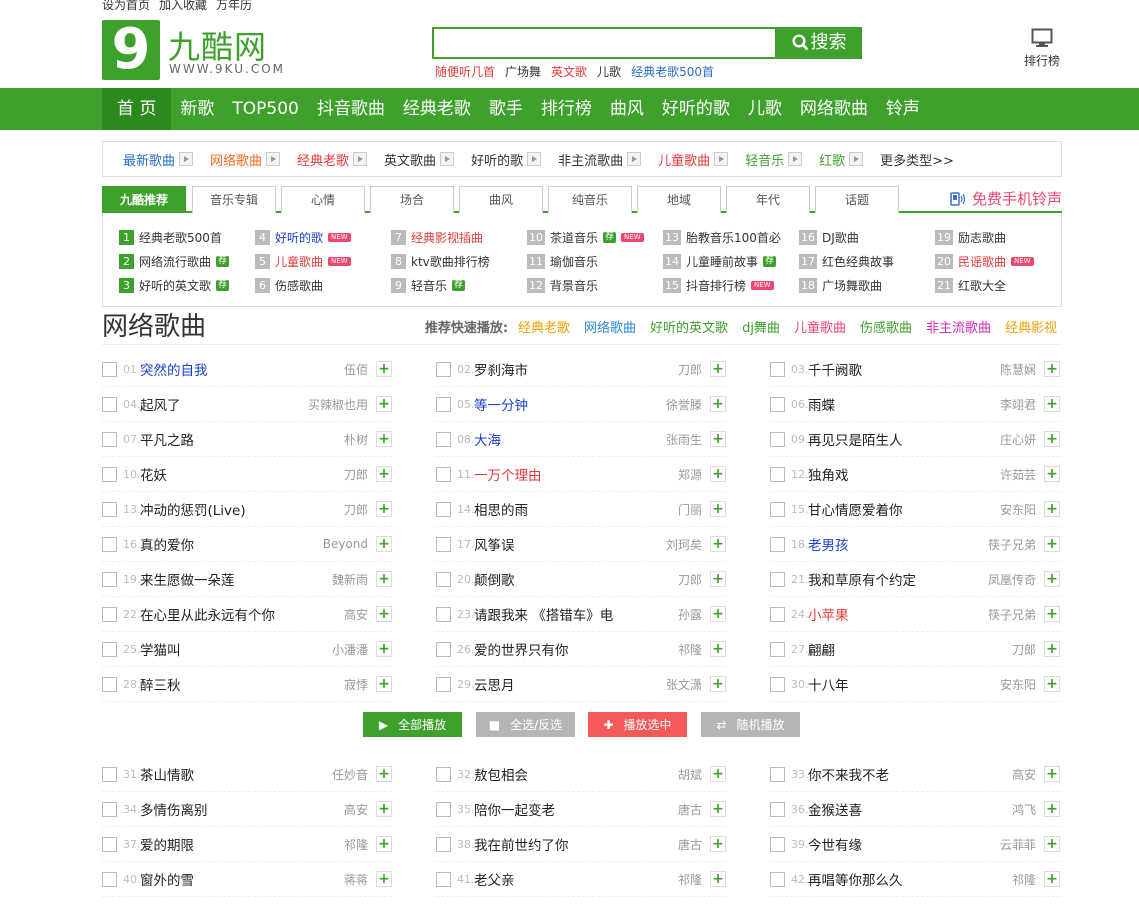 The height and width of the screenshot is (909, 1139). What do you see at coordinates (672, 72) in the screenshot?
I see `hot-search-link: 经典老歌500首` at bounding box center [672, 72].